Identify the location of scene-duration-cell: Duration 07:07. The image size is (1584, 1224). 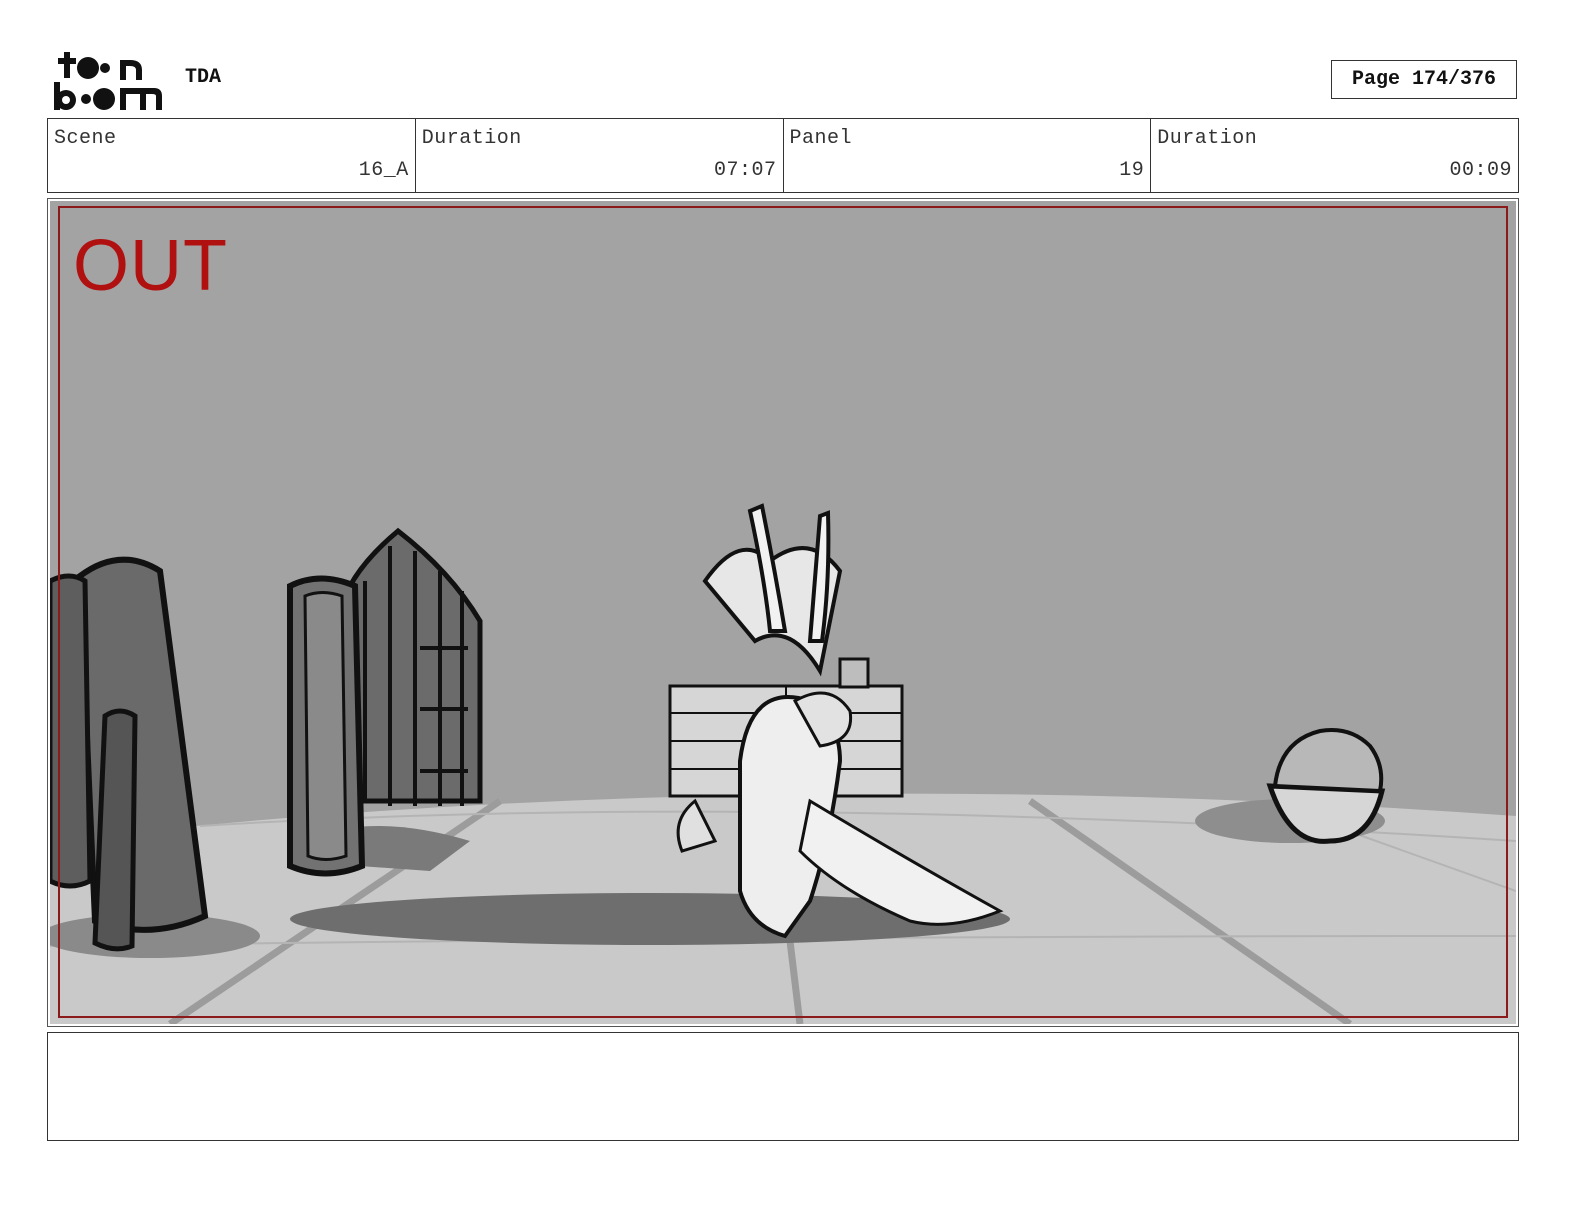
(600, 155).